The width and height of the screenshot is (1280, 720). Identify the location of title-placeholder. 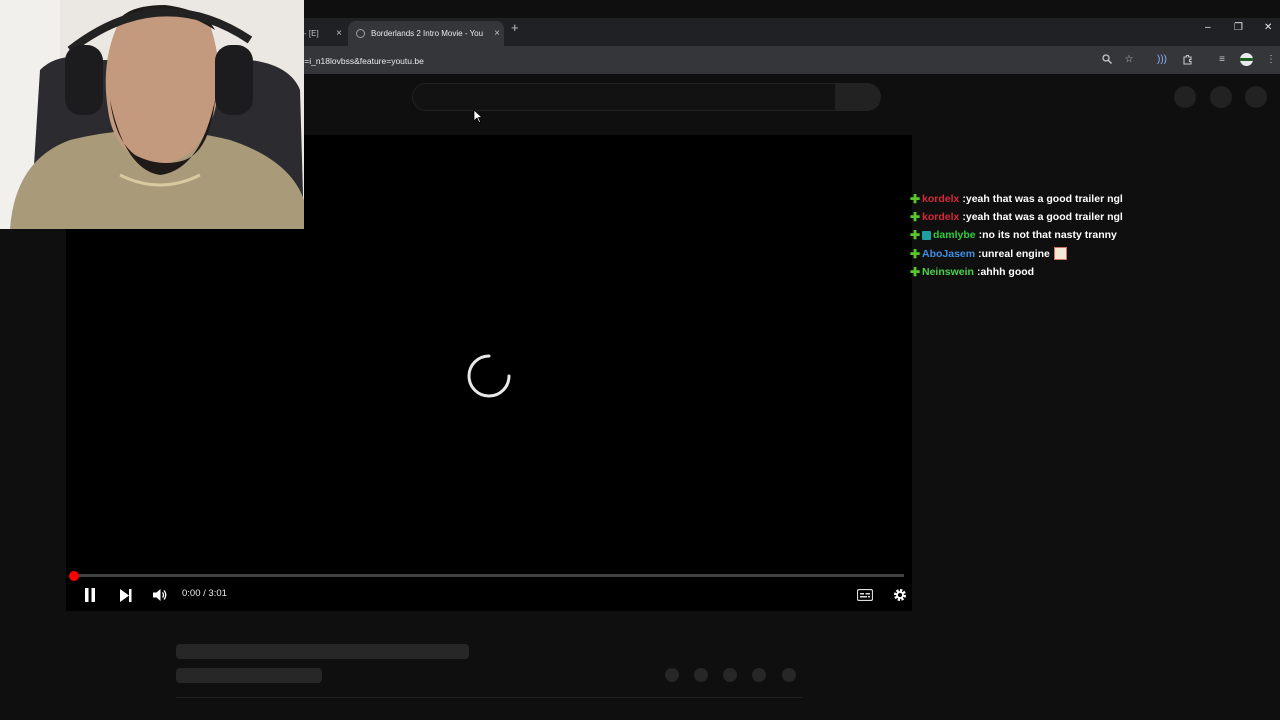
(322, 651).